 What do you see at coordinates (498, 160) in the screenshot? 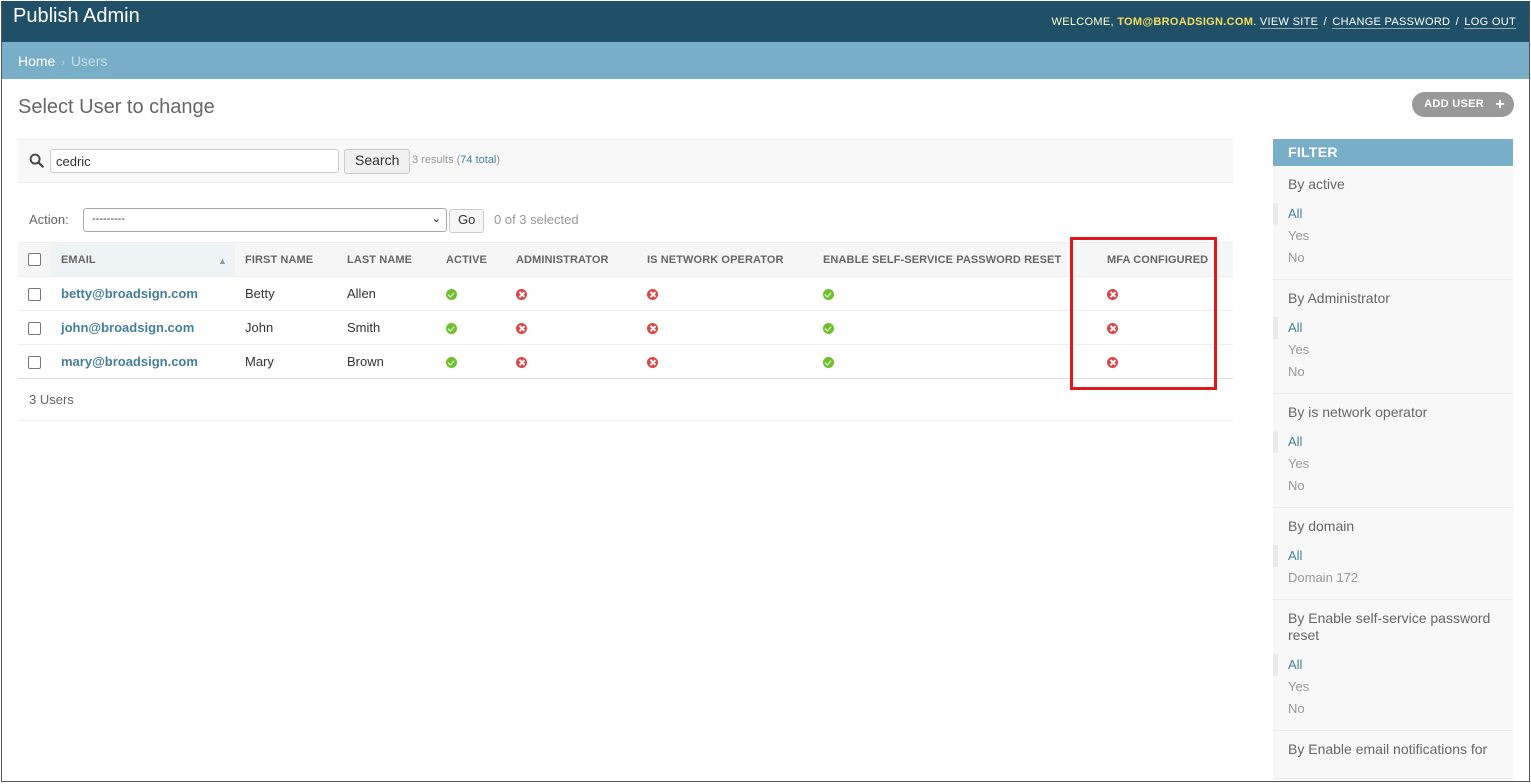
I see `results-text-end: )` at bounding box center [498, 160].